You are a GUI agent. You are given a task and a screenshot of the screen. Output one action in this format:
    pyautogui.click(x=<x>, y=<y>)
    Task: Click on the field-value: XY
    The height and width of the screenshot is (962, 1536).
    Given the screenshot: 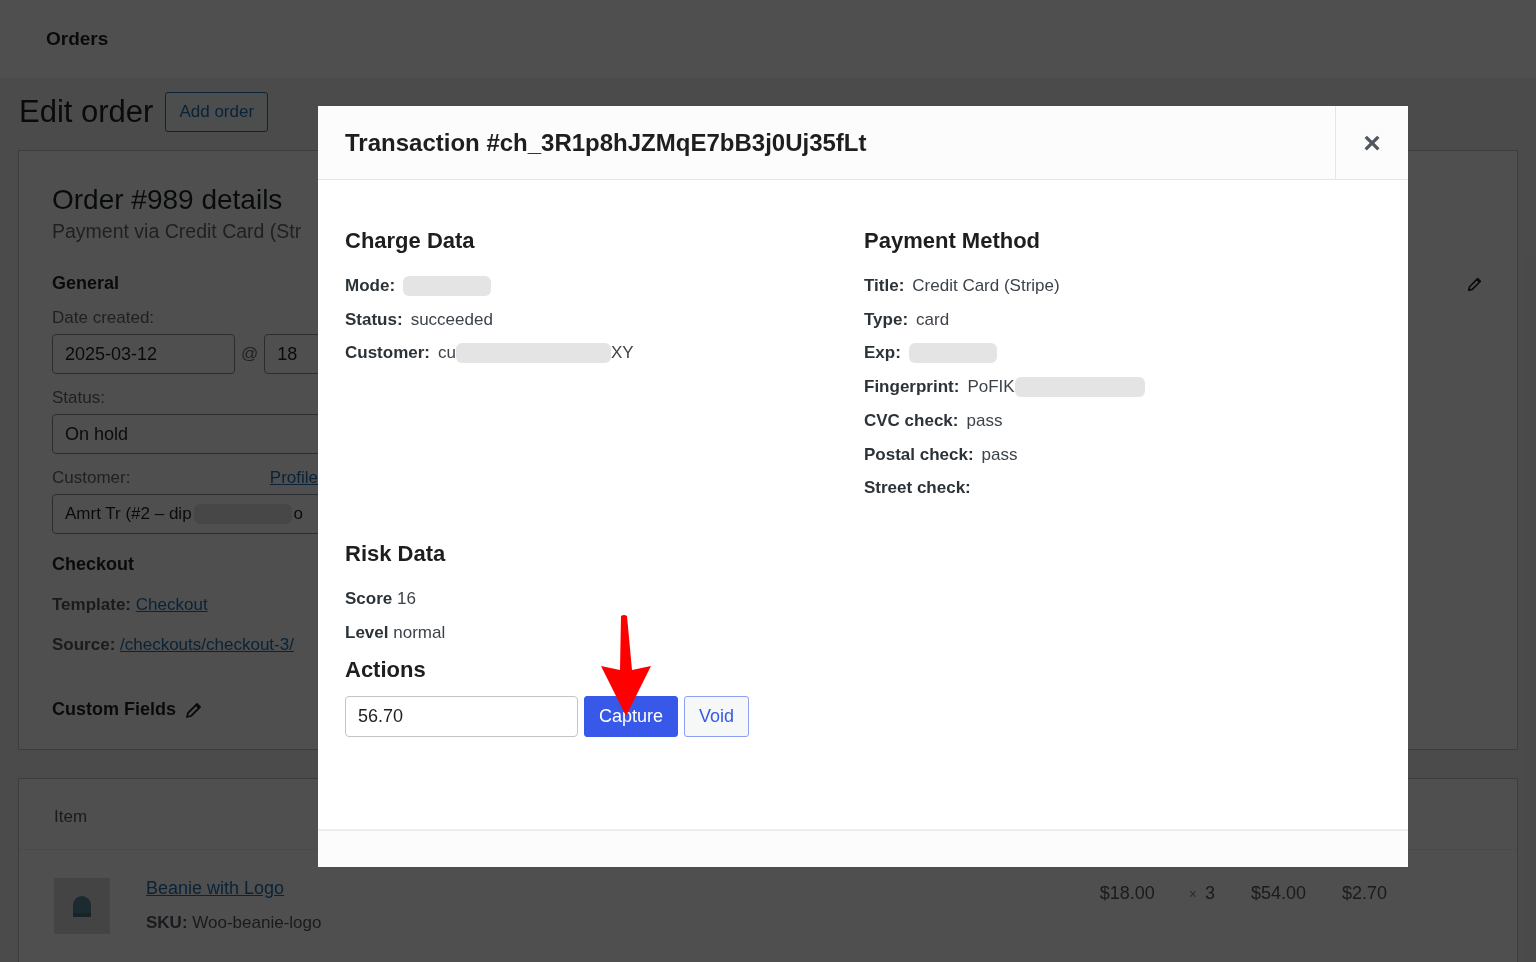 What is the action you would take?
    pyautogui.click(x=622, y=353)
    